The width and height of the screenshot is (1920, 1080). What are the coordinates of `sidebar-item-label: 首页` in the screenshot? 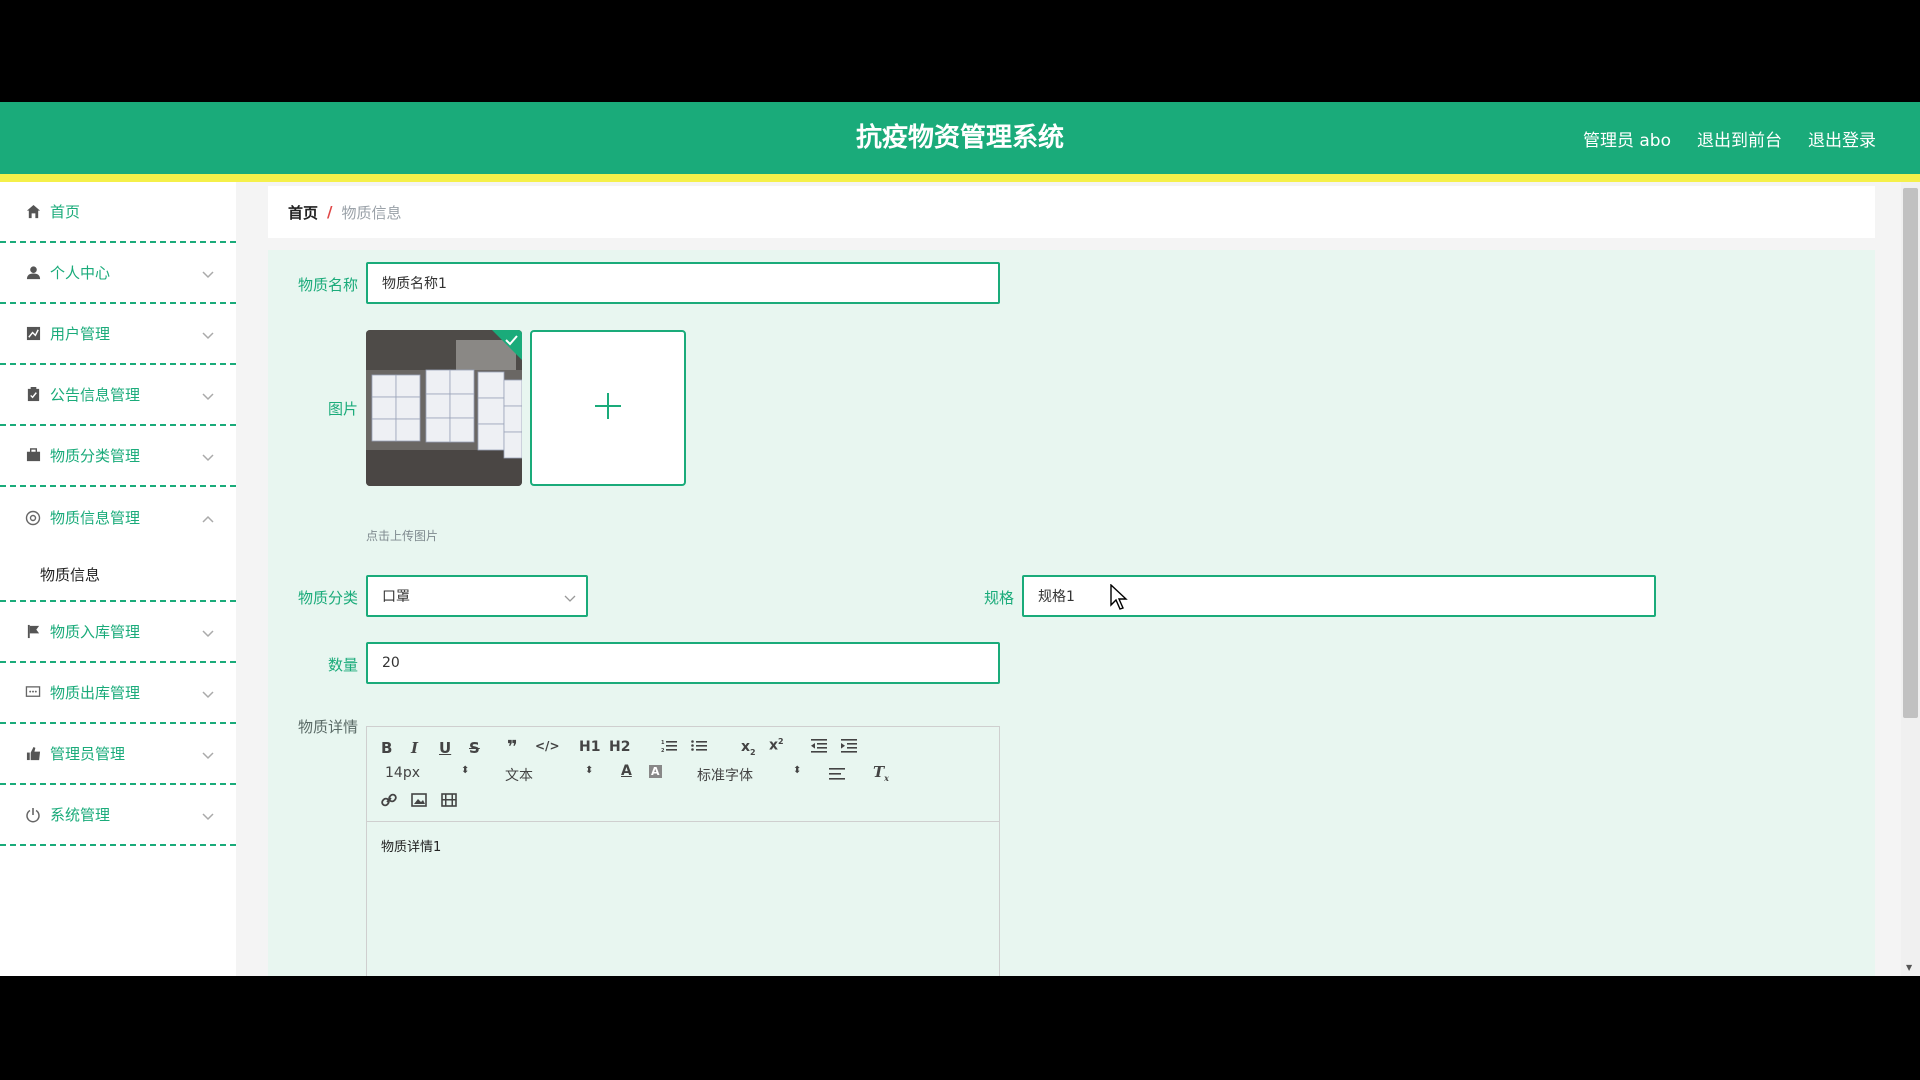 It's located at (65, 212).